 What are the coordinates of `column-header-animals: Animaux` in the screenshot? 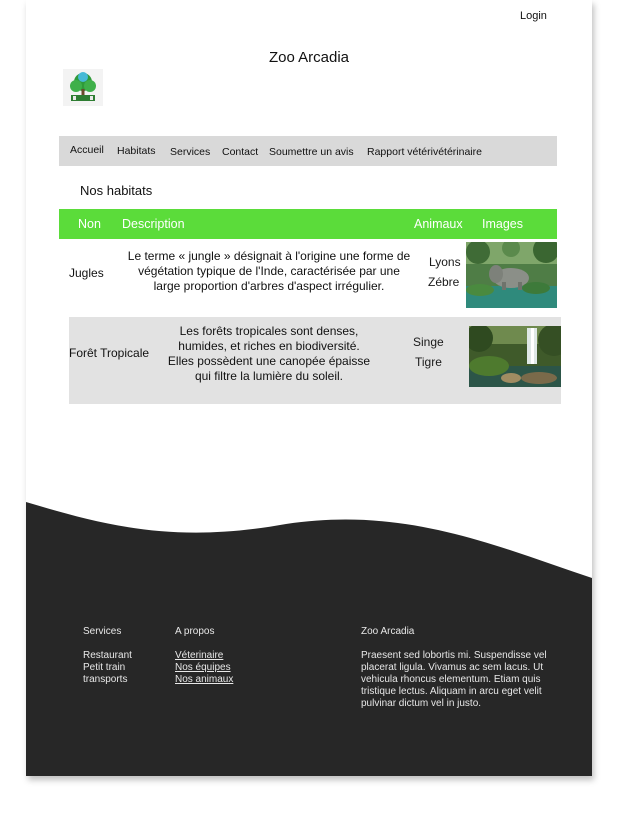 It's located at (438, 224).